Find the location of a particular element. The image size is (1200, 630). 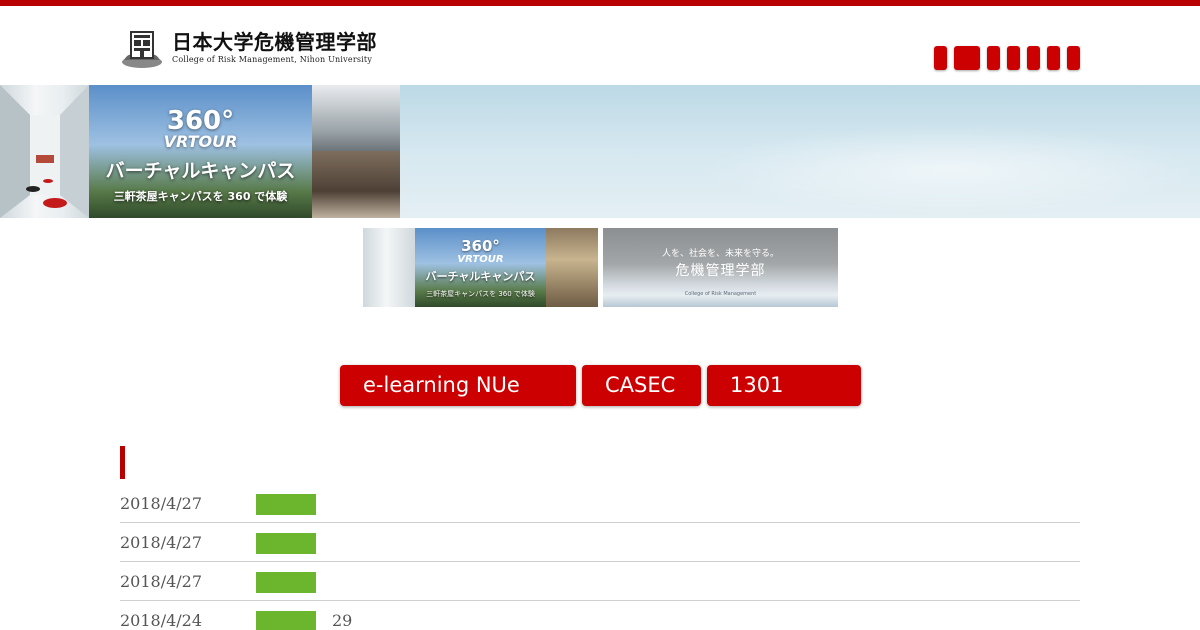

global-nav is located at coordinates (1007, 58).